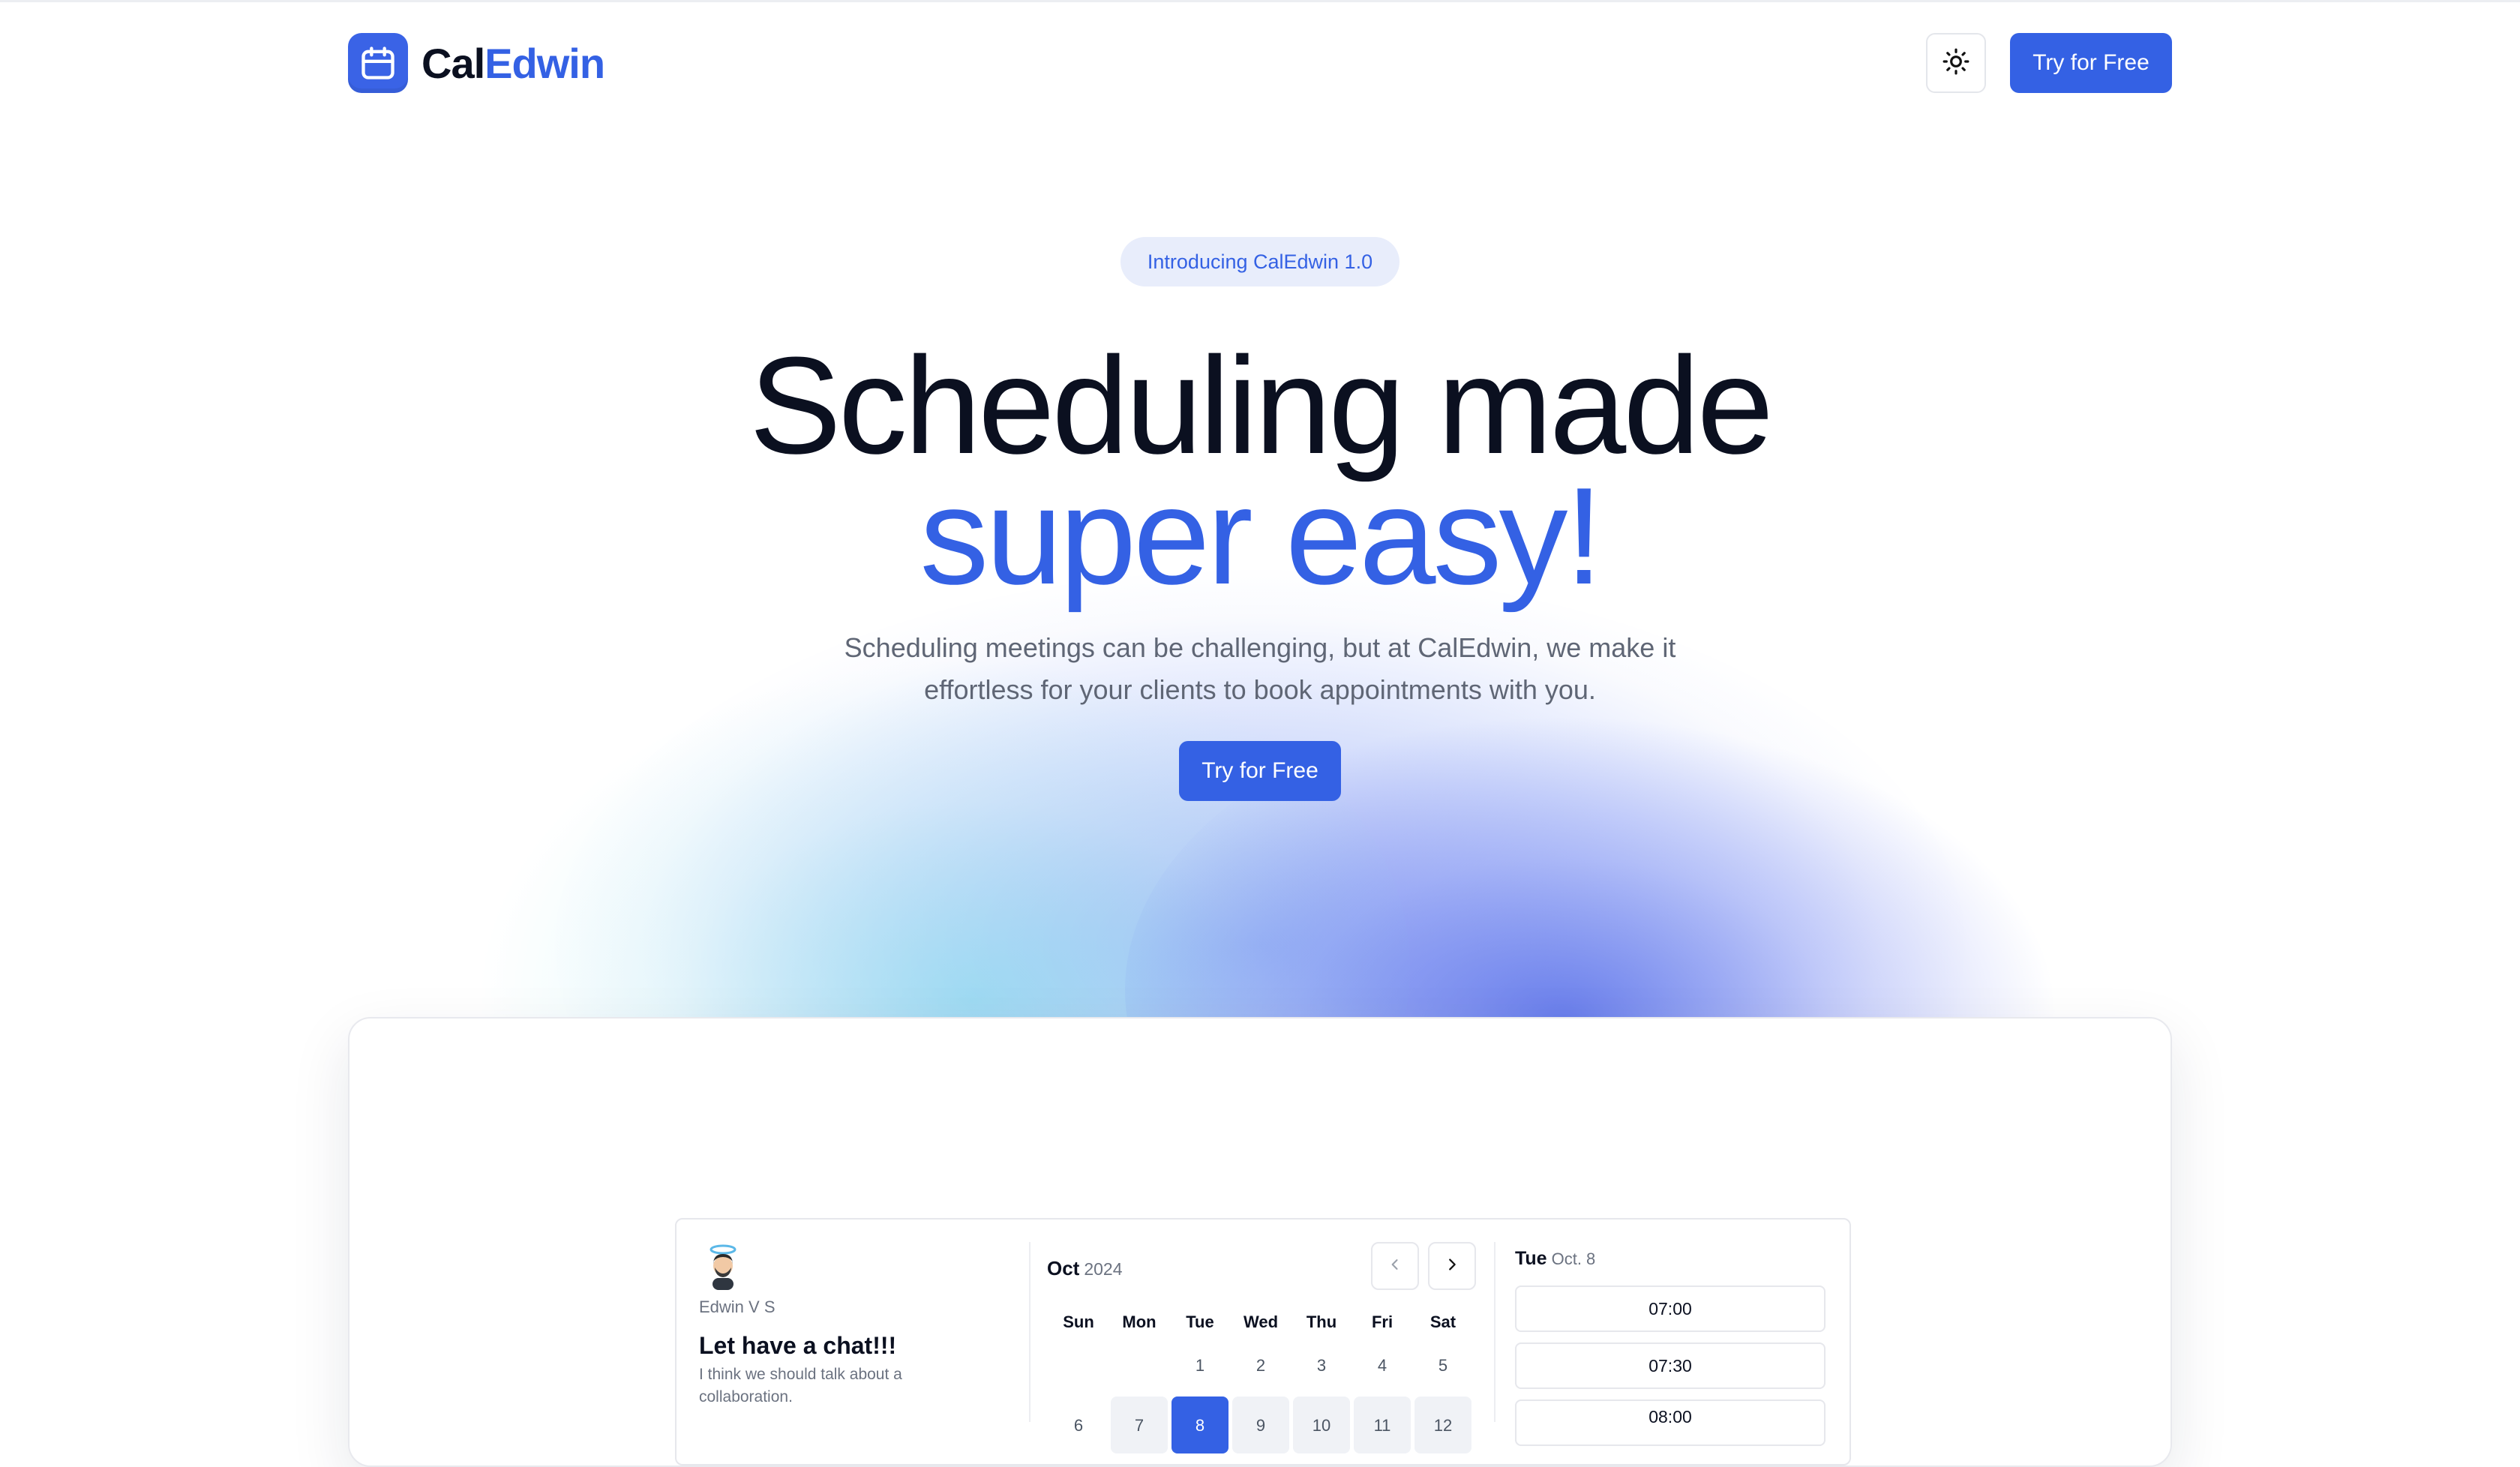  Describe the element at coordinates (798, 1345) in the screenshot. I see `event-title: Let have a chat!!!` at that location.